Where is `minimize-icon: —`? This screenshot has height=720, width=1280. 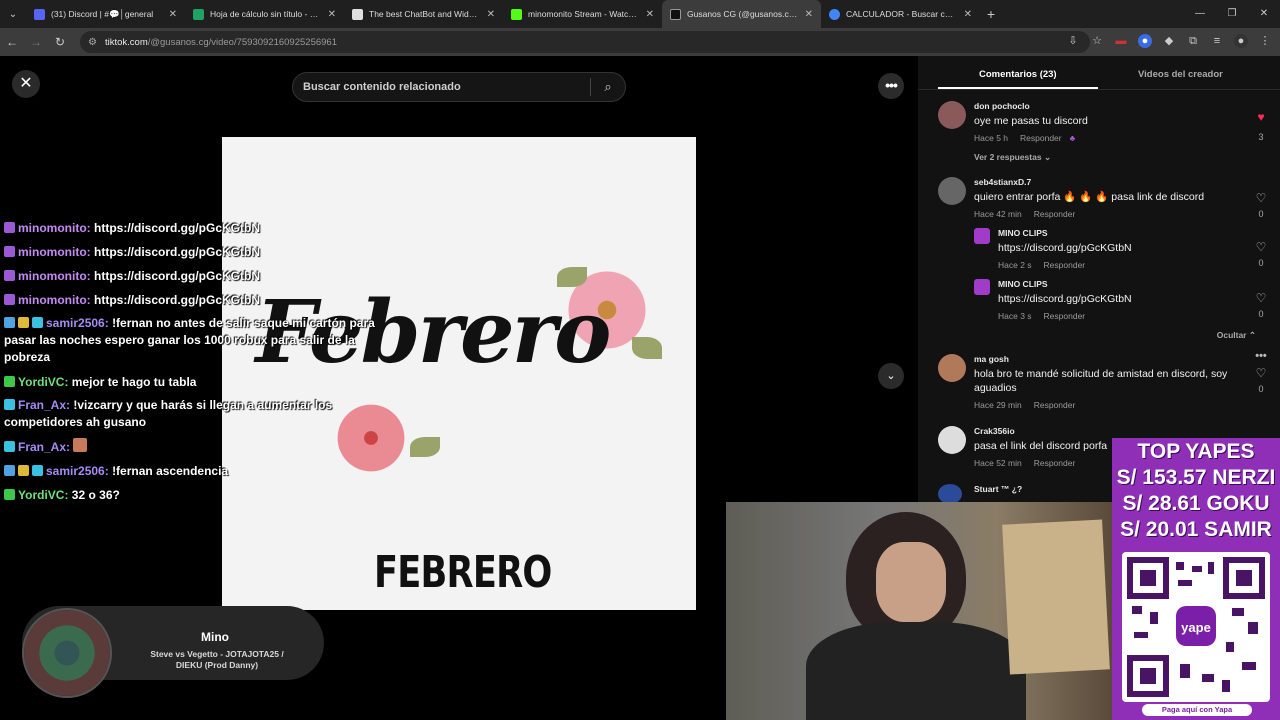
minimize-icon: — is located at coordinates (1200, 14).